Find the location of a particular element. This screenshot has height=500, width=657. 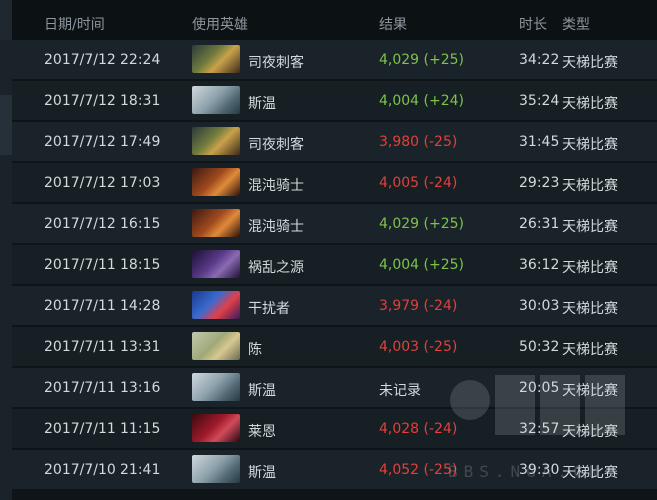

match-duration: 29:23 is located at coordinates (539, 183).